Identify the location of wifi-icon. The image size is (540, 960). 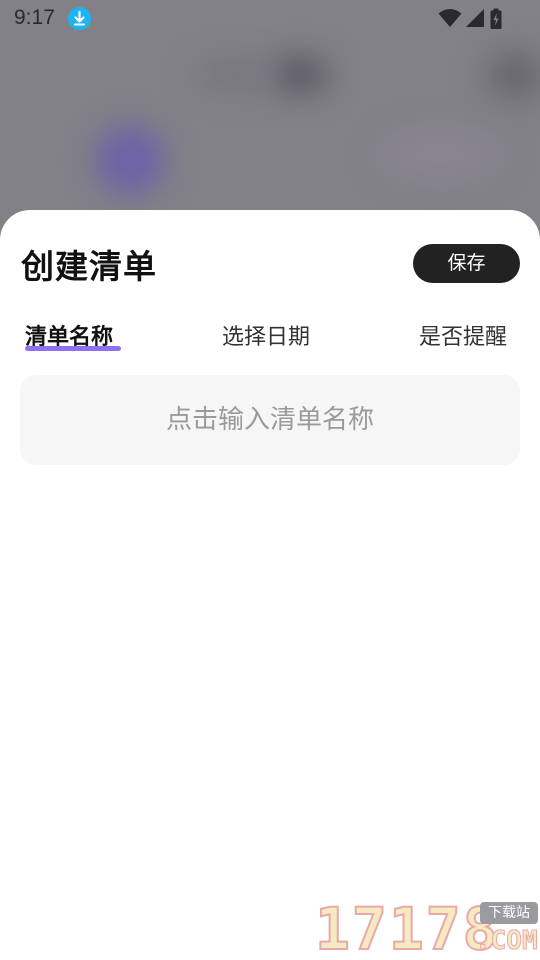
(450, 20).